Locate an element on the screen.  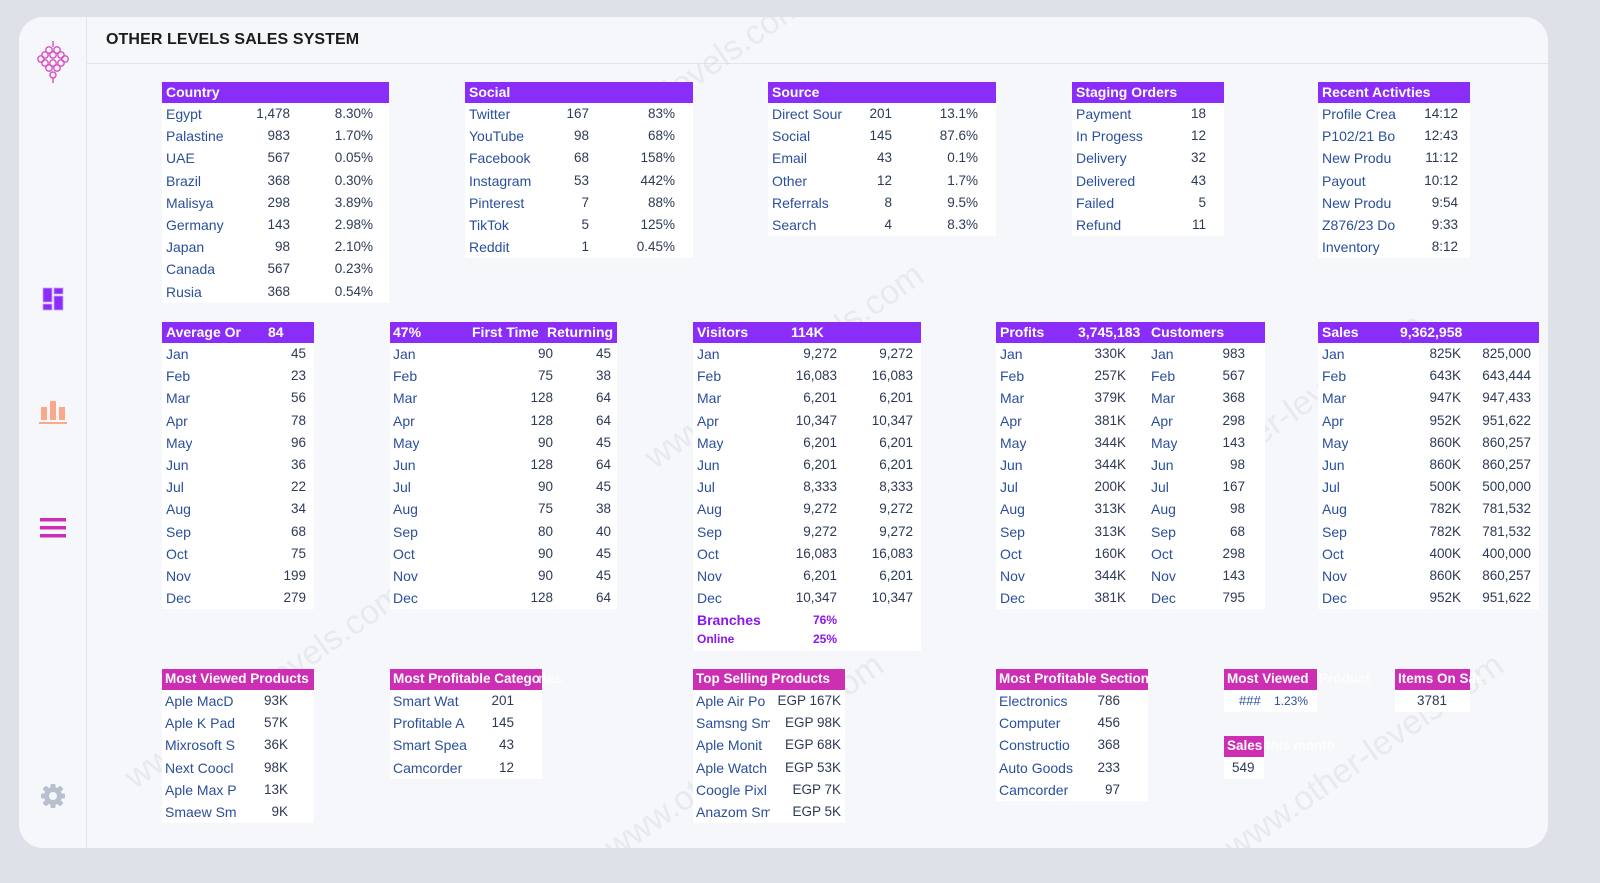
logo-knot-icon is located at coordinates (53, 62).